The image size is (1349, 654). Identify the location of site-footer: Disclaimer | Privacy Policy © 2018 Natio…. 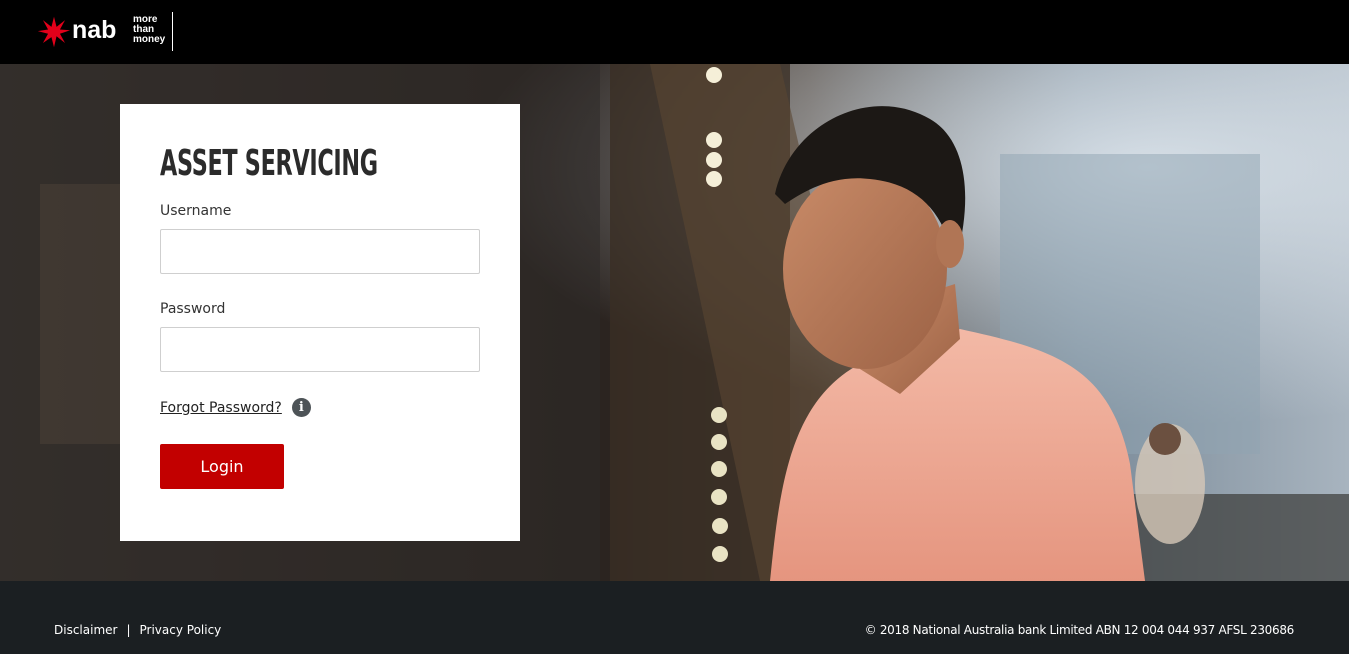
(674, 617).